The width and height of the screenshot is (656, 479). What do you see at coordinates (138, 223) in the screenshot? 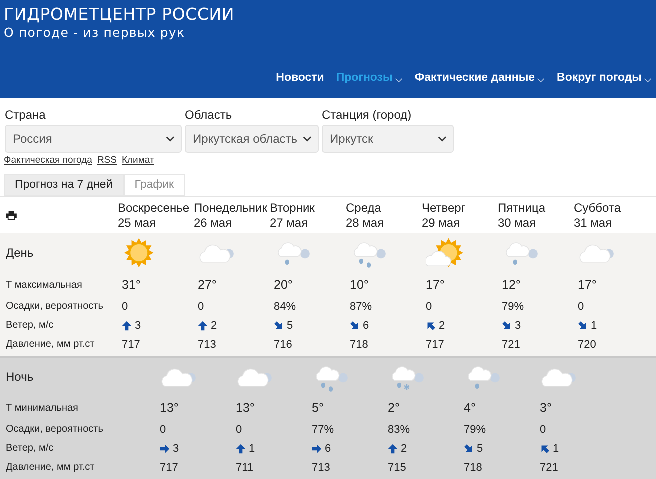
I see `date-label: 25 мая` at bounding box center [138, 223].